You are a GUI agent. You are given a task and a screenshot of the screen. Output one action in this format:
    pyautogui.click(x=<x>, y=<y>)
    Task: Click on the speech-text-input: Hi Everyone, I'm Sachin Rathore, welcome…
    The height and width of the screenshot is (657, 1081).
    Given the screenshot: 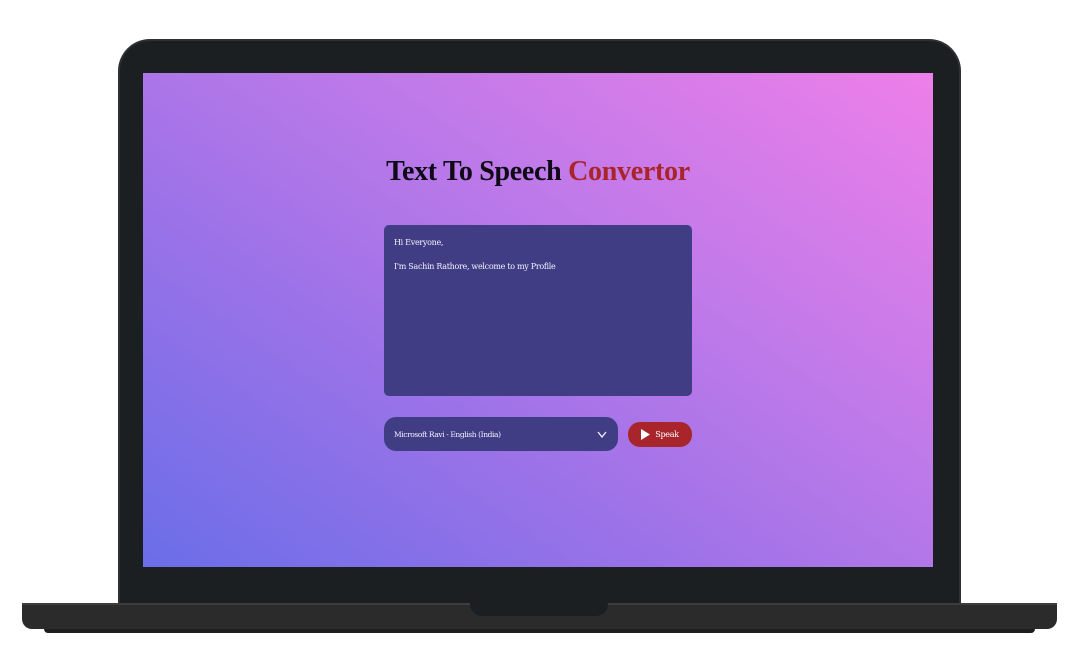 What is the action you would take?
    pyautogui.click(x=538, y=310)
    